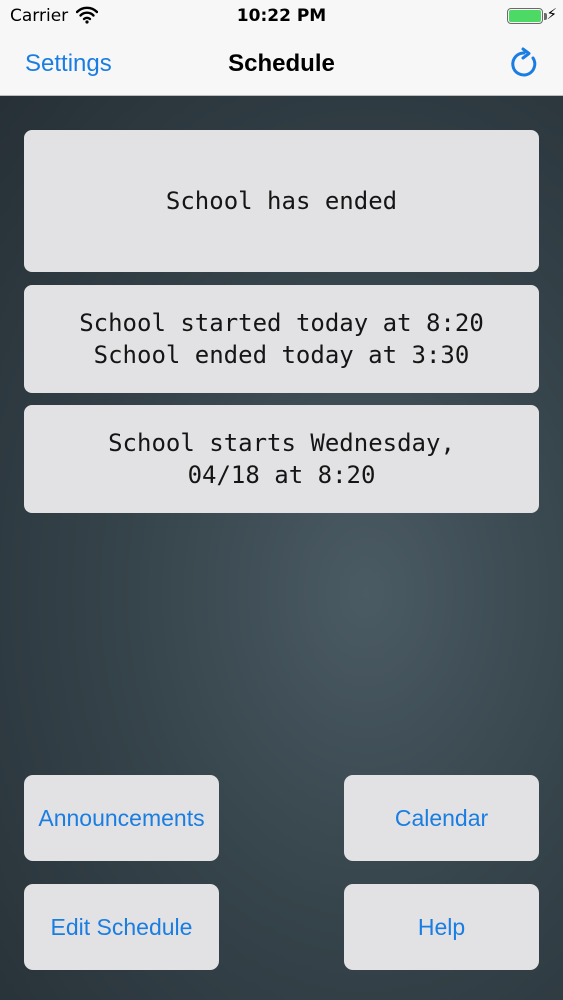  Describe the element at coordinates (524, 64) in the screenshot. I see `refresh-icon` at that location.